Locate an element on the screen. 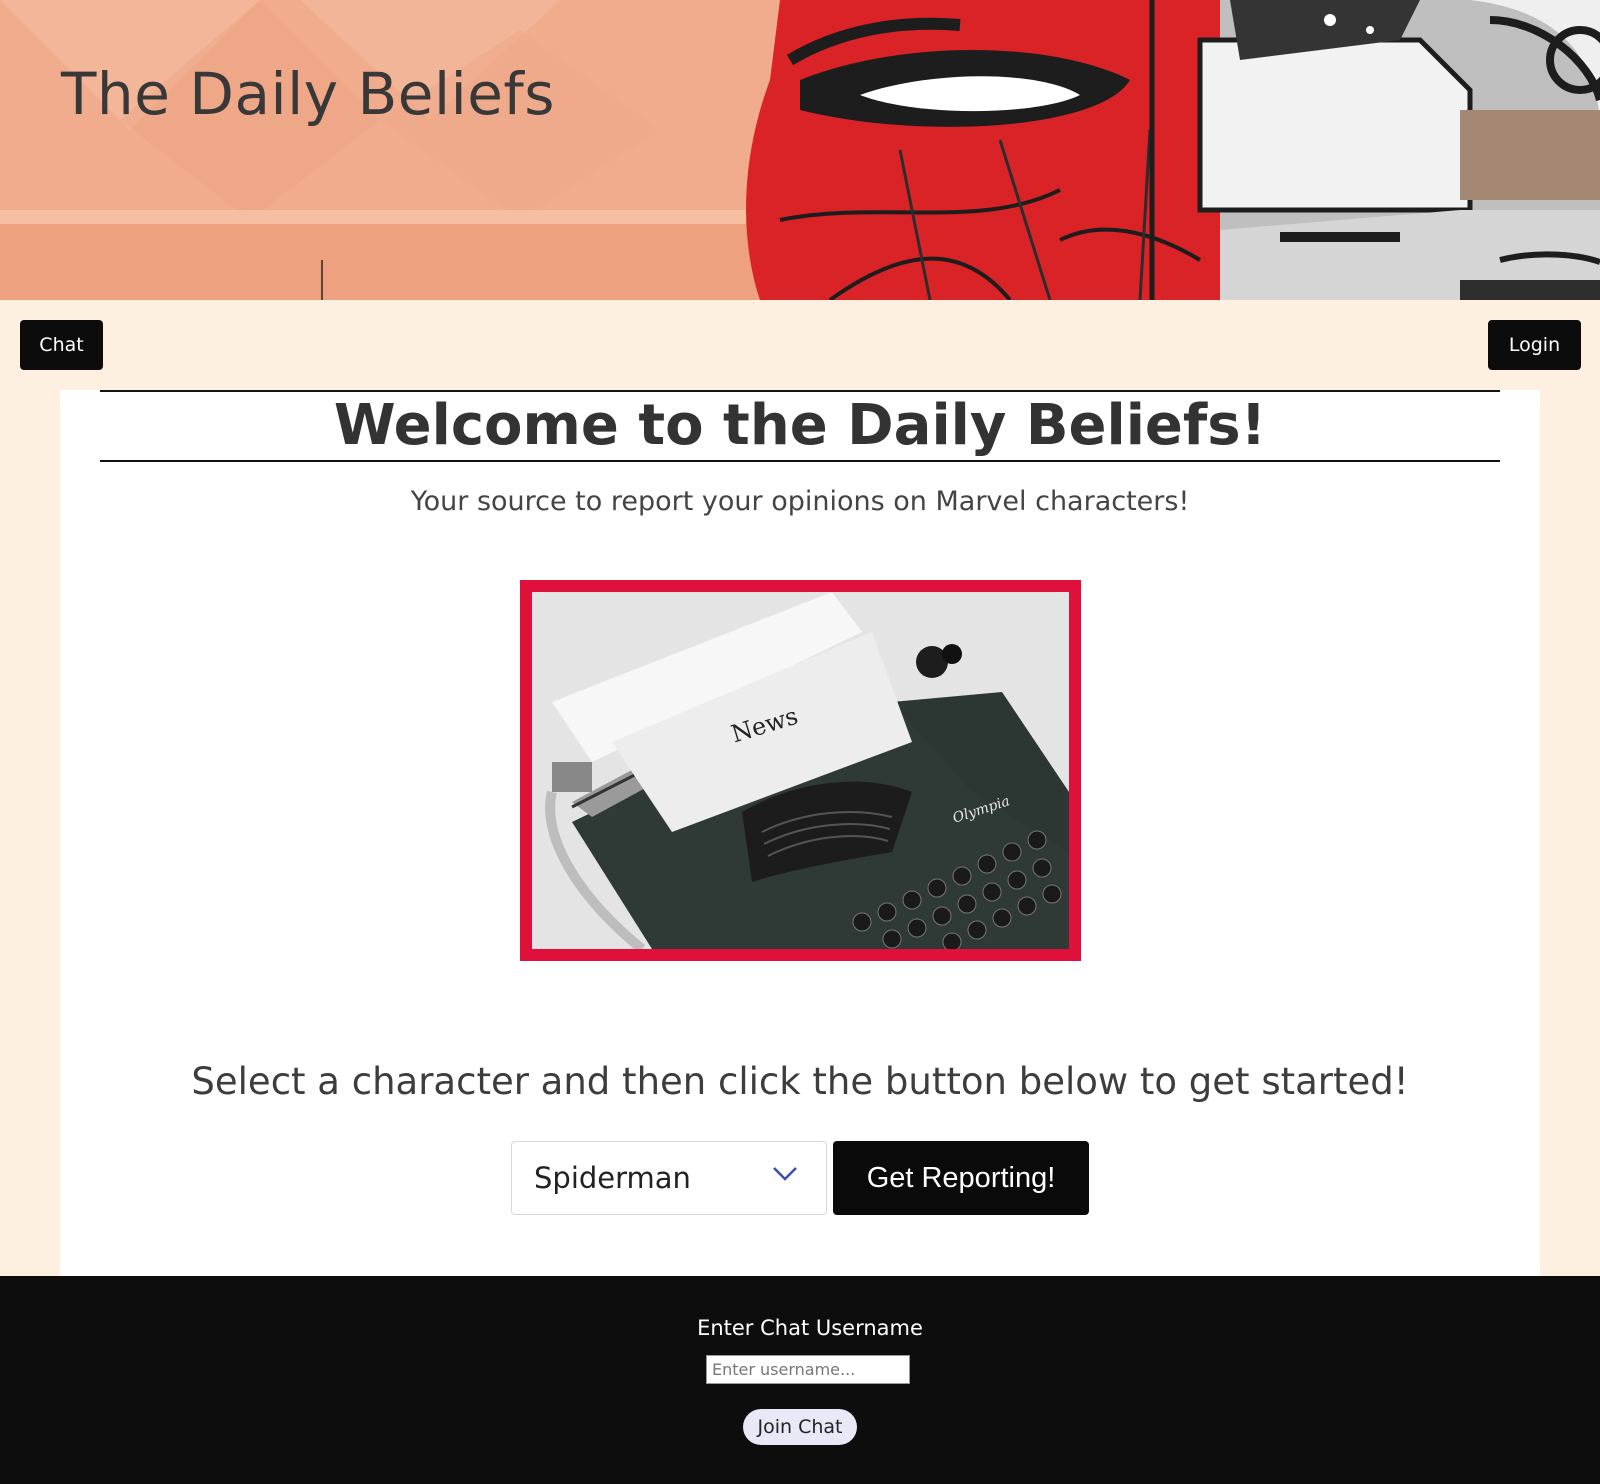  login-button: Login is located at coordinates (1534, 345).